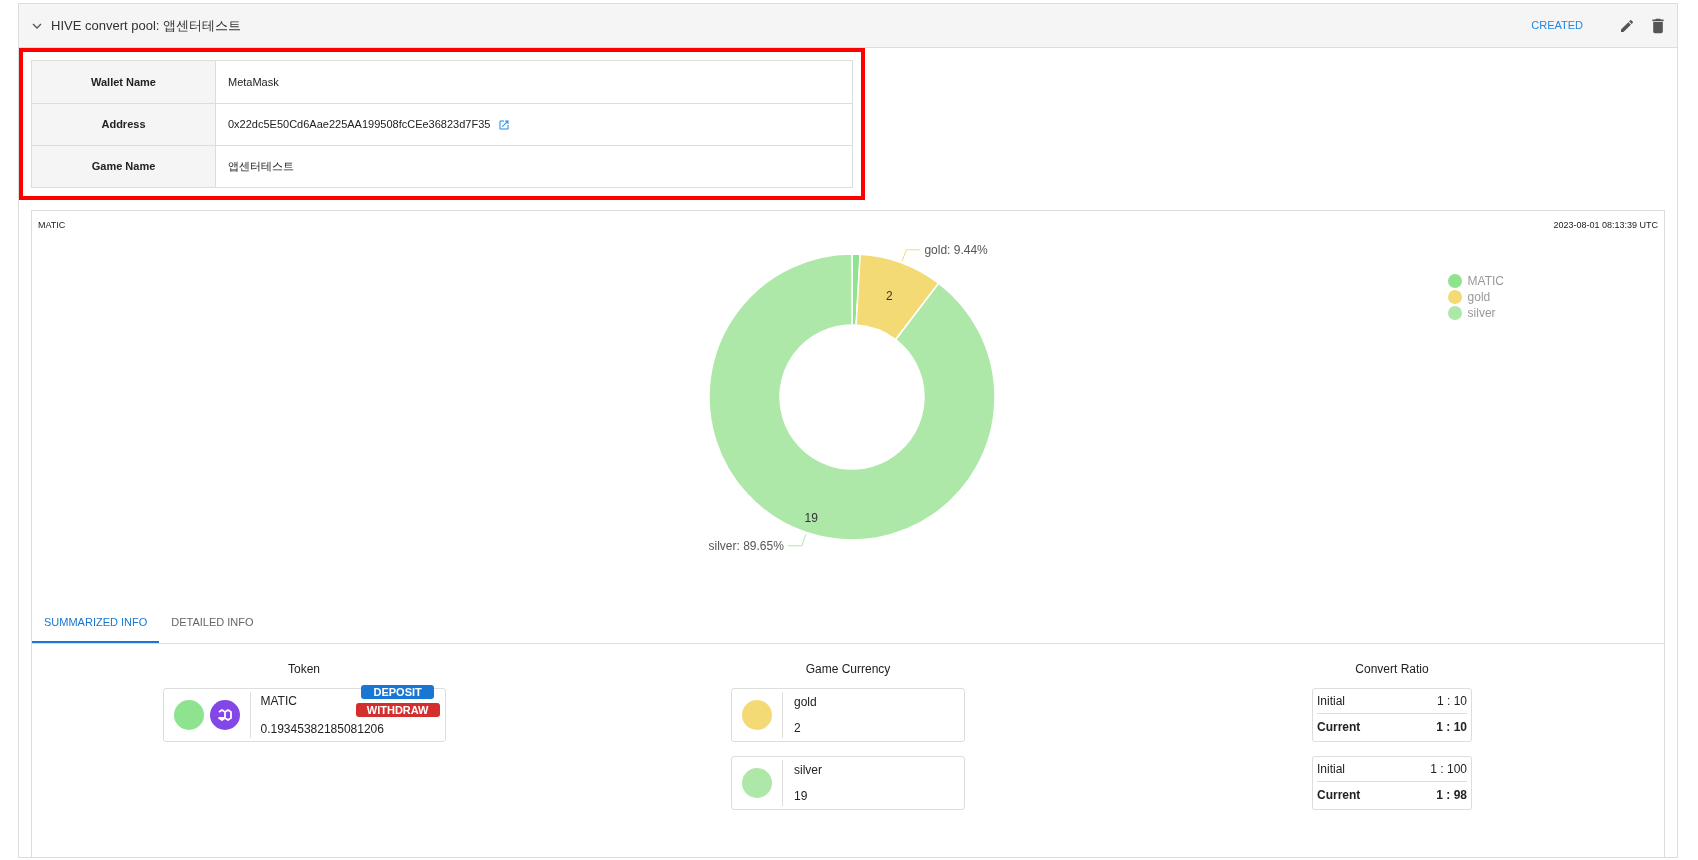 The image size is (1698, 860). Describe the element at coordinates (1481, 312) in the screenshot. I see `legend-label: silver` at that location.